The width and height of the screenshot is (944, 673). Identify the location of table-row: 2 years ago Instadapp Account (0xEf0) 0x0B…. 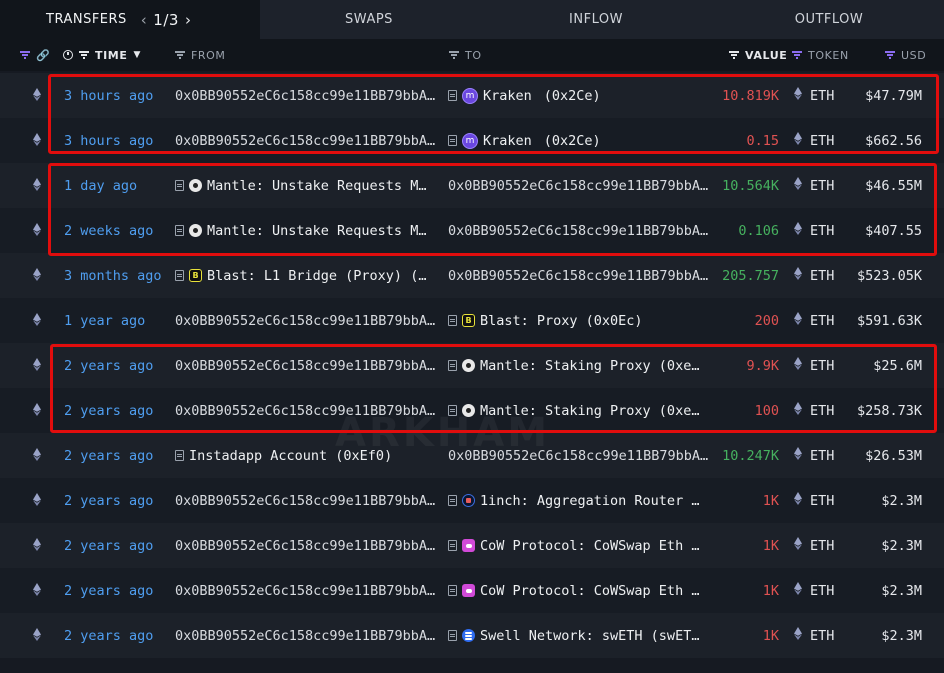
(472, 455).